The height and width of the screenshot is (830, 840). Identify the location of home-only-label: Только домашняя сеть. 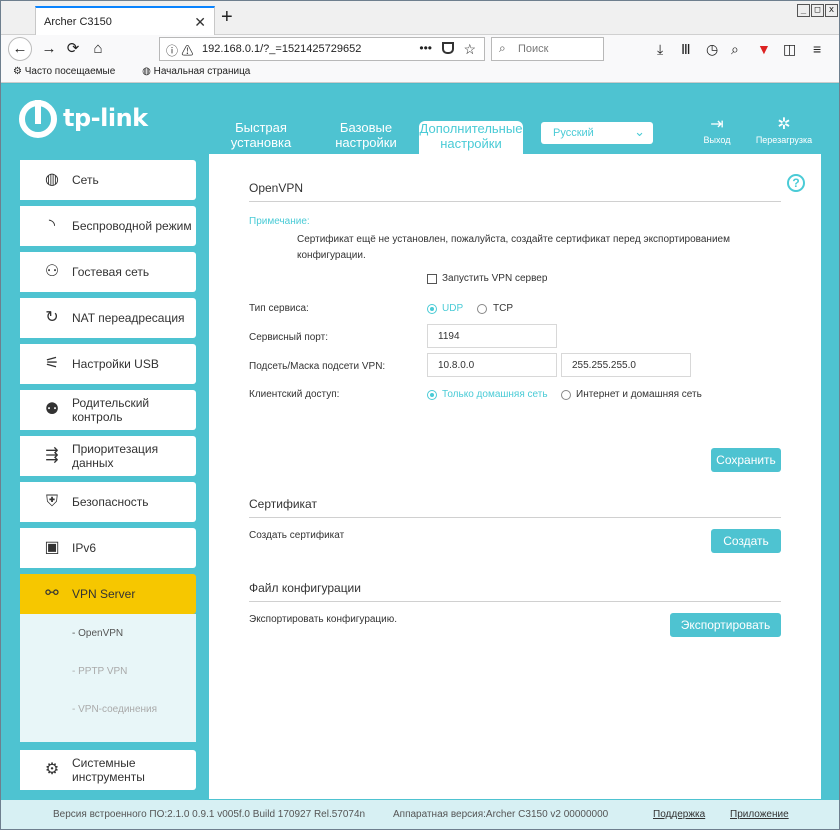
(495, 394).